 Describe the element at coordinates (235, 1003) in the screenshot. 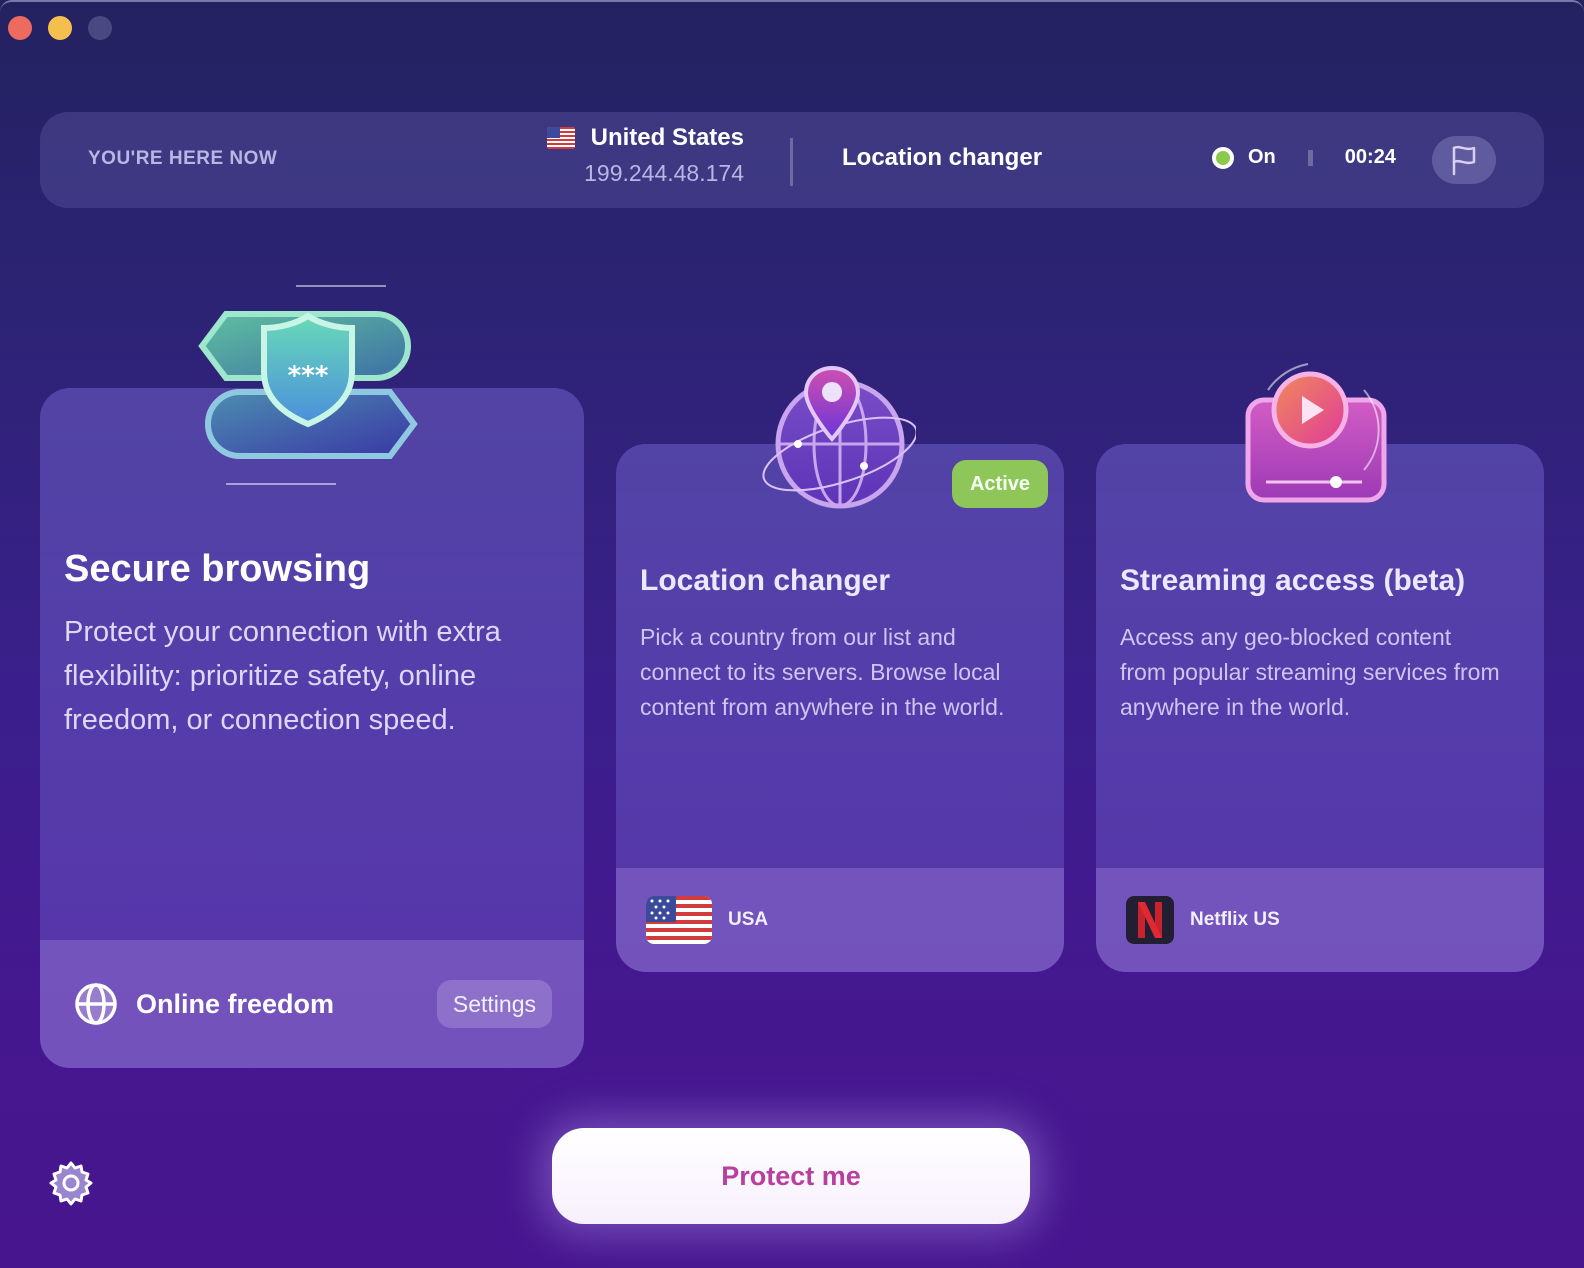

I see `security-mode-label: Online freedom` at that location.